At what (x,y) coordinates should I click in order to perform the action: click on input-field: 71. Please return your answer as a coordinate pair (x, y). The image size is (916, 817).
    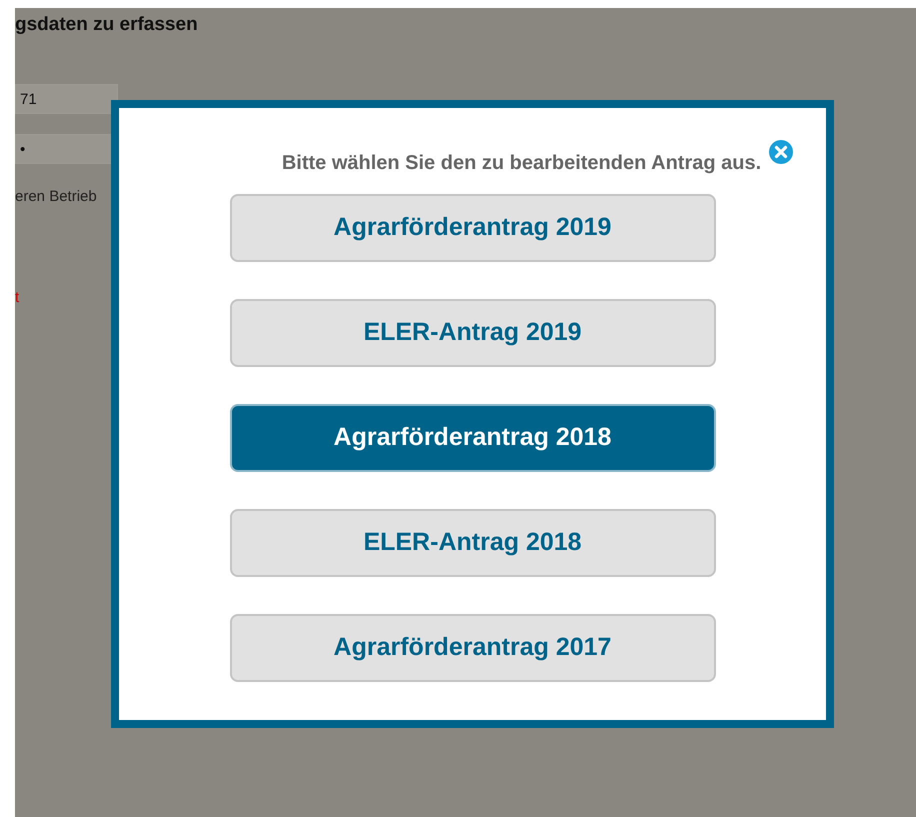
    Looking at the image, I should click on (66, 99).